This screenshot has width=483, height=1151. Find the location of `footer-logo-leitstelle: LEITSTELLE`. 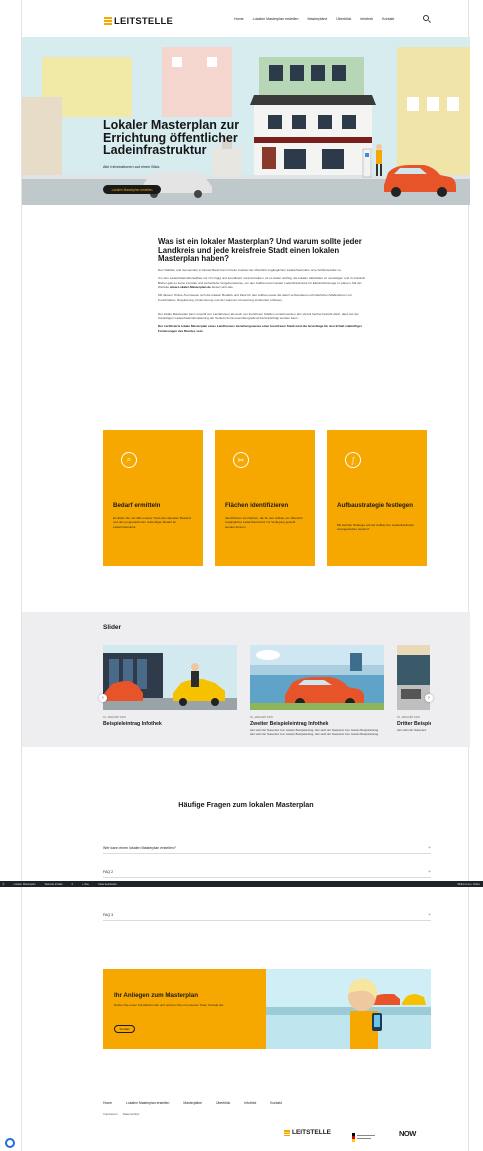

footer-logo-leitstelle: LEITSTELLE is located at coordinates (307, 1132).